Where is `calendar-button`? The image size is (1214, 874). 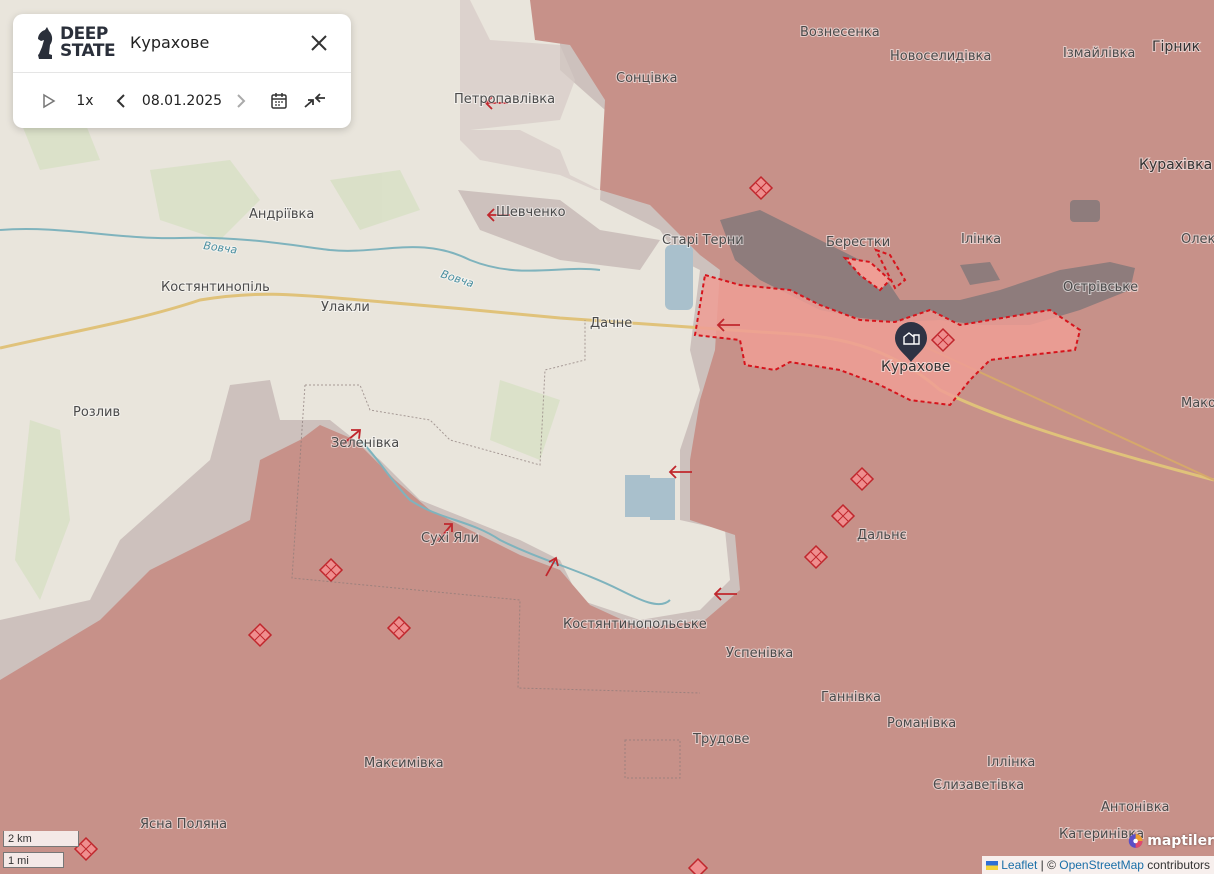 calendar-button is located at coordinates (279, 101).